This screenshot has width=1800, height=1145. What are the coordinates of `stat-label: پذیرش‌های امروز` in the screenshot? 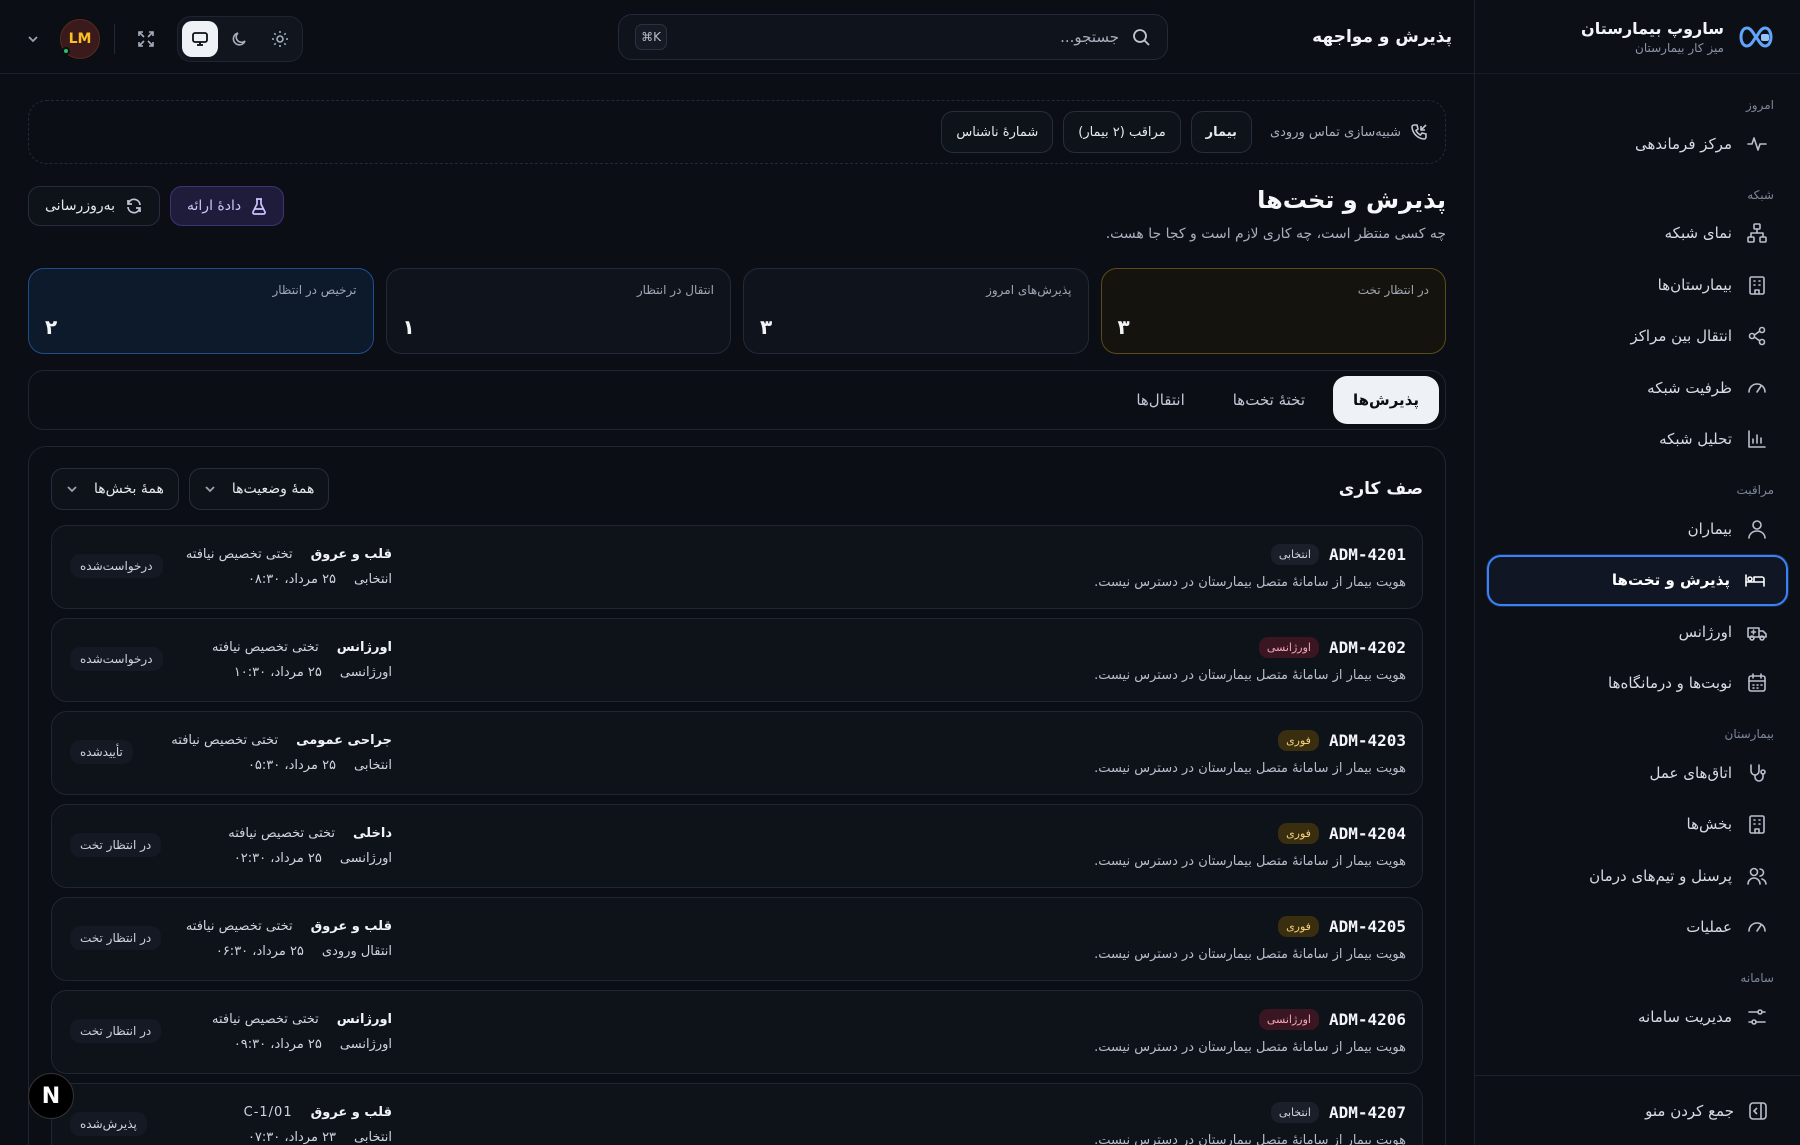 It's located at (1029, 290).